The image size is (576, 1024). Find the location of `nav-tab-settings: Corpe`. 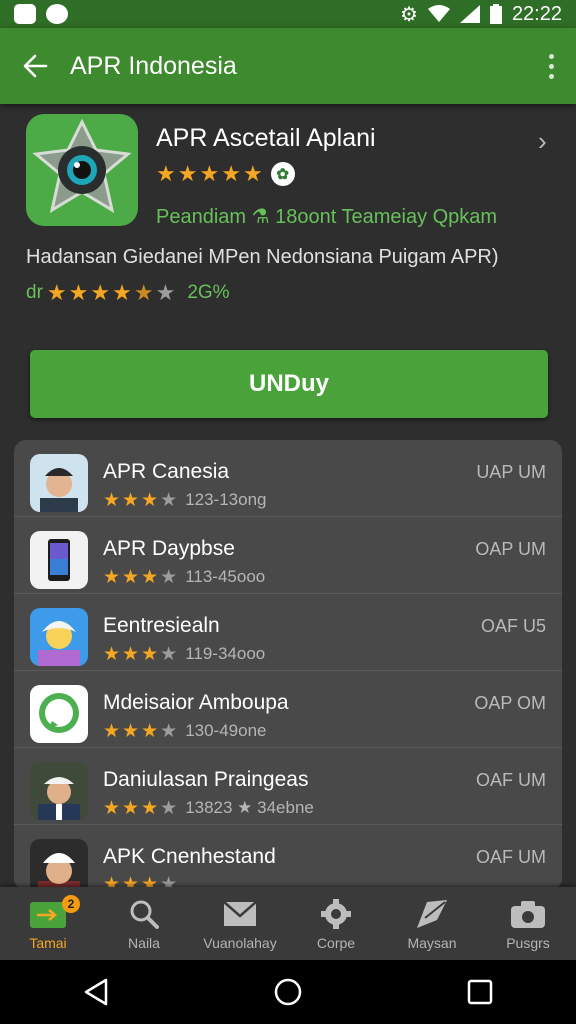

nav-tab-settings: Corpe is located at coordinates (336, 923).